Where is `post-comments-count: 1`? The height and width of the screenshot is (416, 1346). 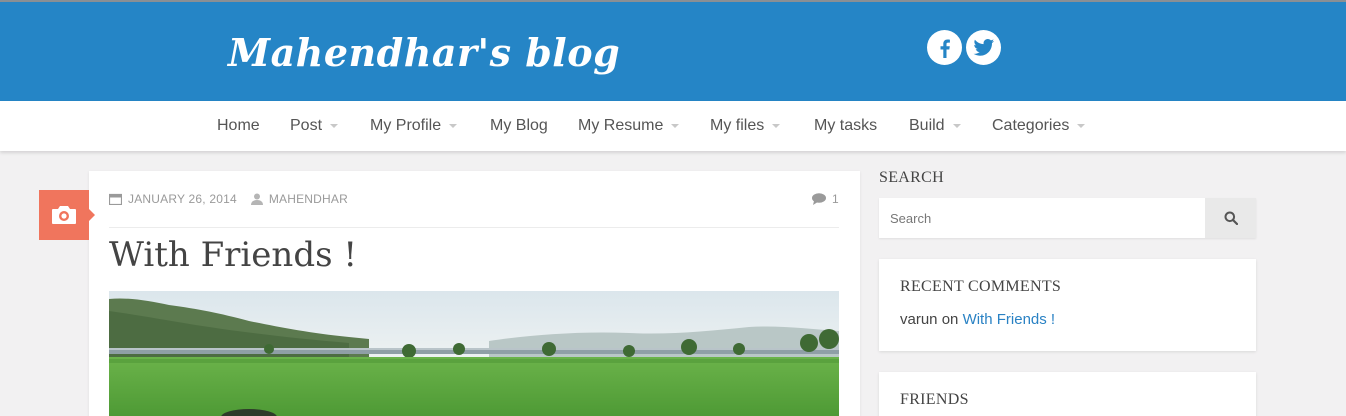
post-comments-count: 1 is located at coordinates (825, 199).